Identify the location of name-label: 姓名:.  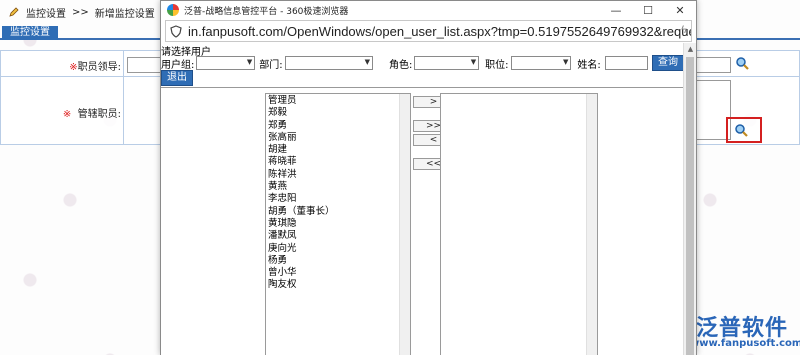
(589, 65).